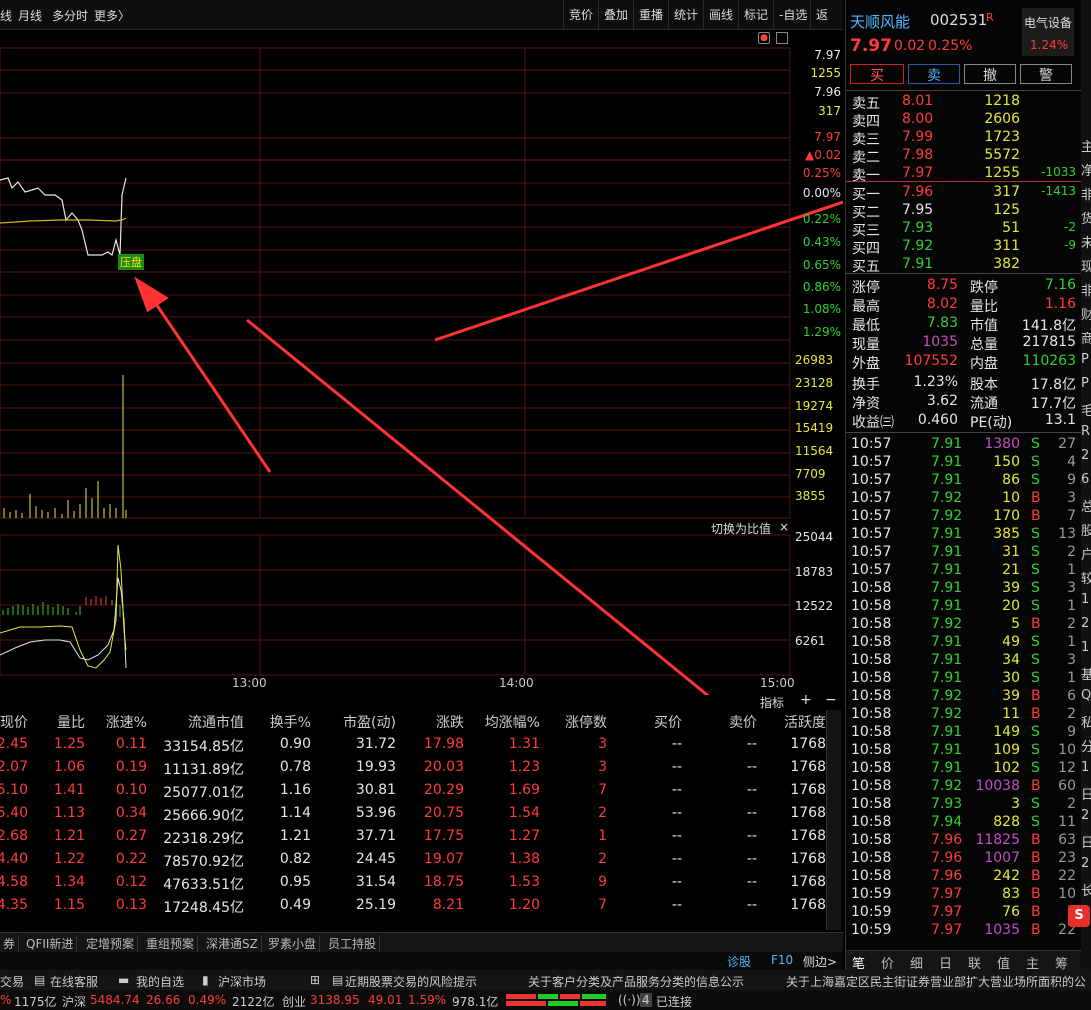 Image resolution: width=1091 pixels, height=1010 pixels. Describe the element at coordinates (805, 722) in the screenshot. I see `table-header-cell: 活跃度` at that location.